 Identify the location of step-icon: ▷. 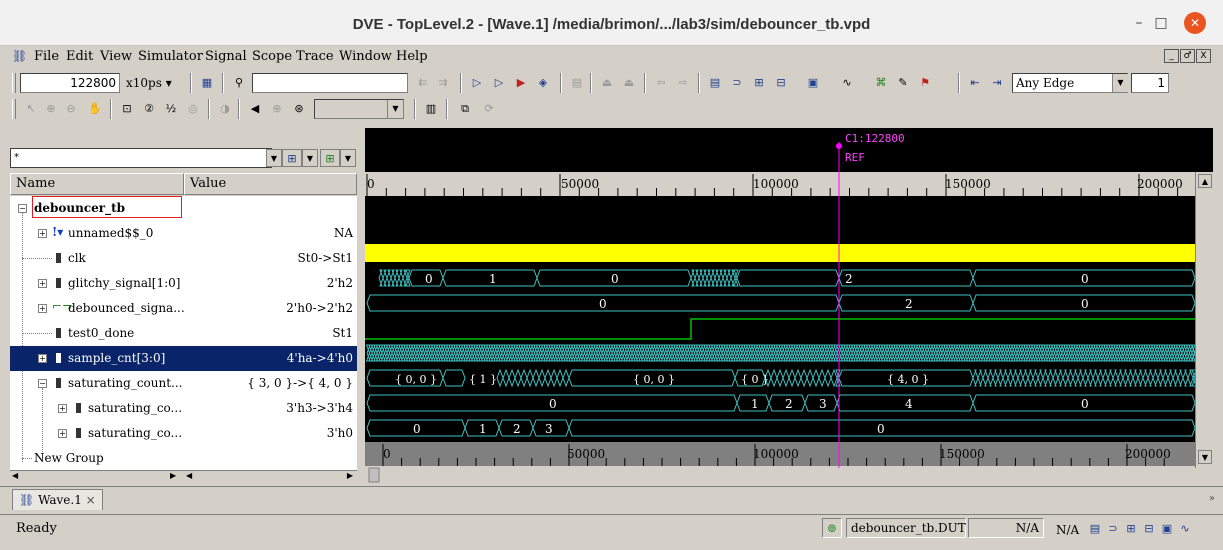
(477, 83).